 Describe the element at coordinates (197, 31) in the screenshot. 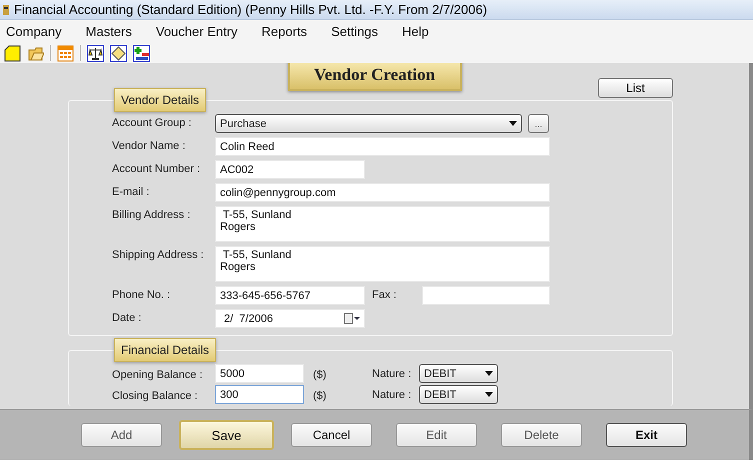

I see `menu-item: Voucher Entry` at that location.